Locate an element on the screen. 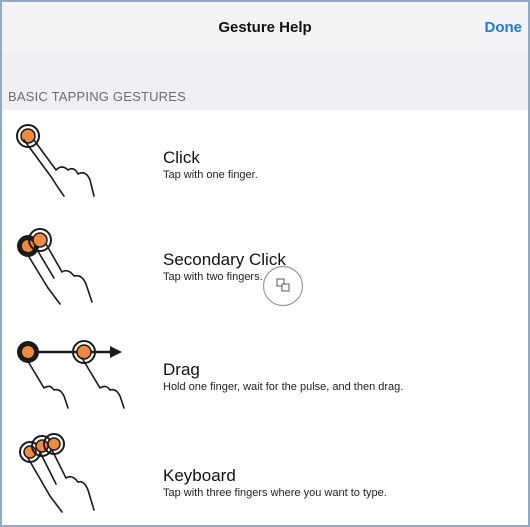 The height and width of the screenshot is (527, 530). one-finger-tap-icon is located at coordinates (55, 160).